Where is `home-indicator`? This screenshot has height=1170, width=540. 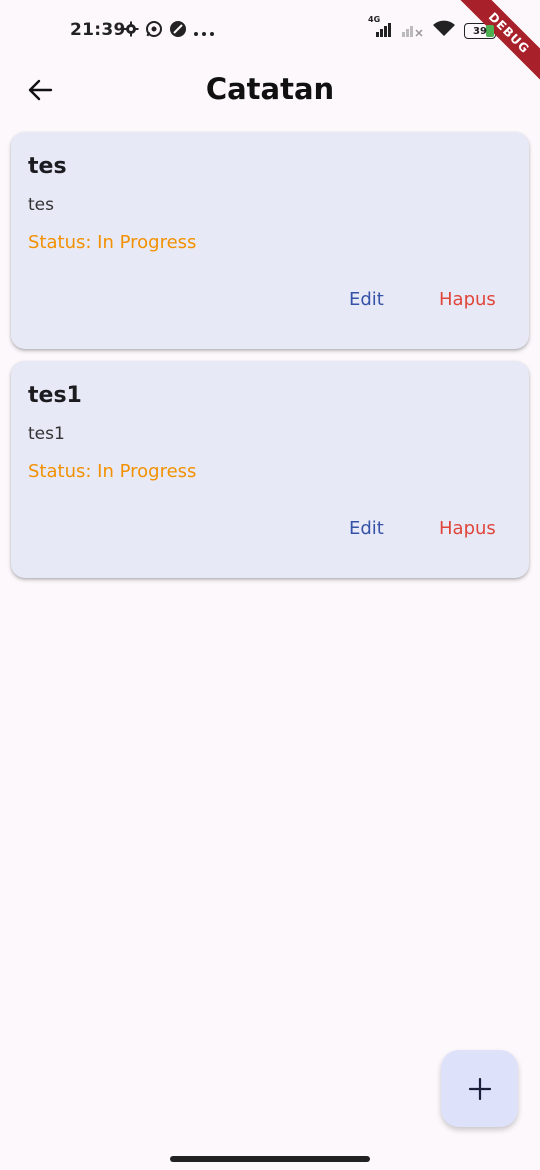 home-indicator is located at coordinates (270, 1159).